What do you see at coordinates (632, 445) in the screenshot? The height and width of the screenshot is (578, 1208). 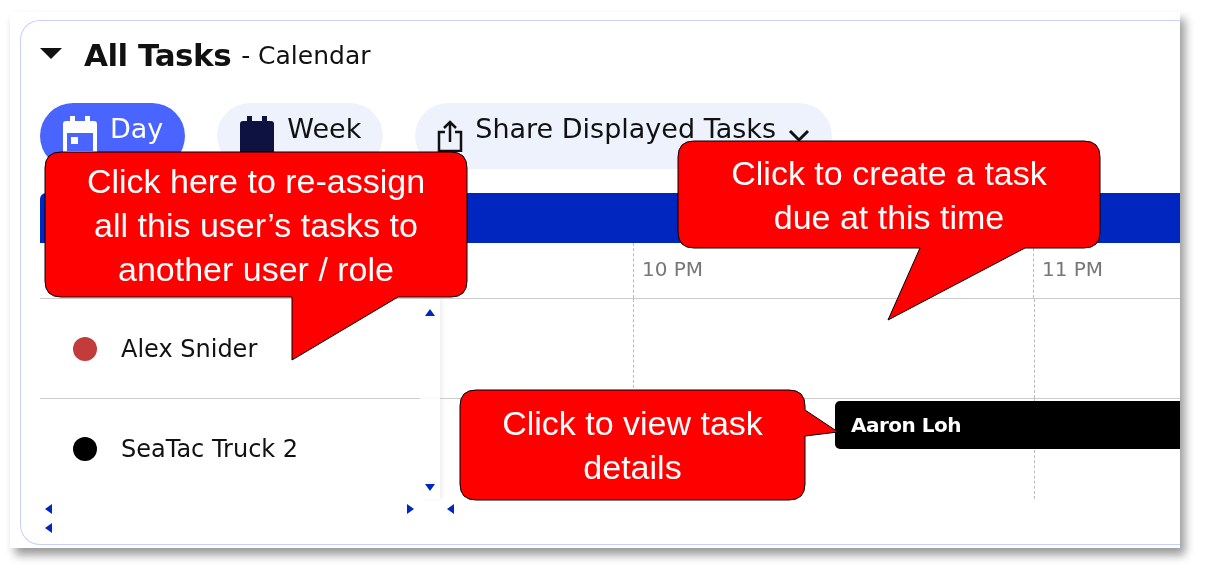 I see `callout-text: Click to view task details` at bounding box center [632, 445].